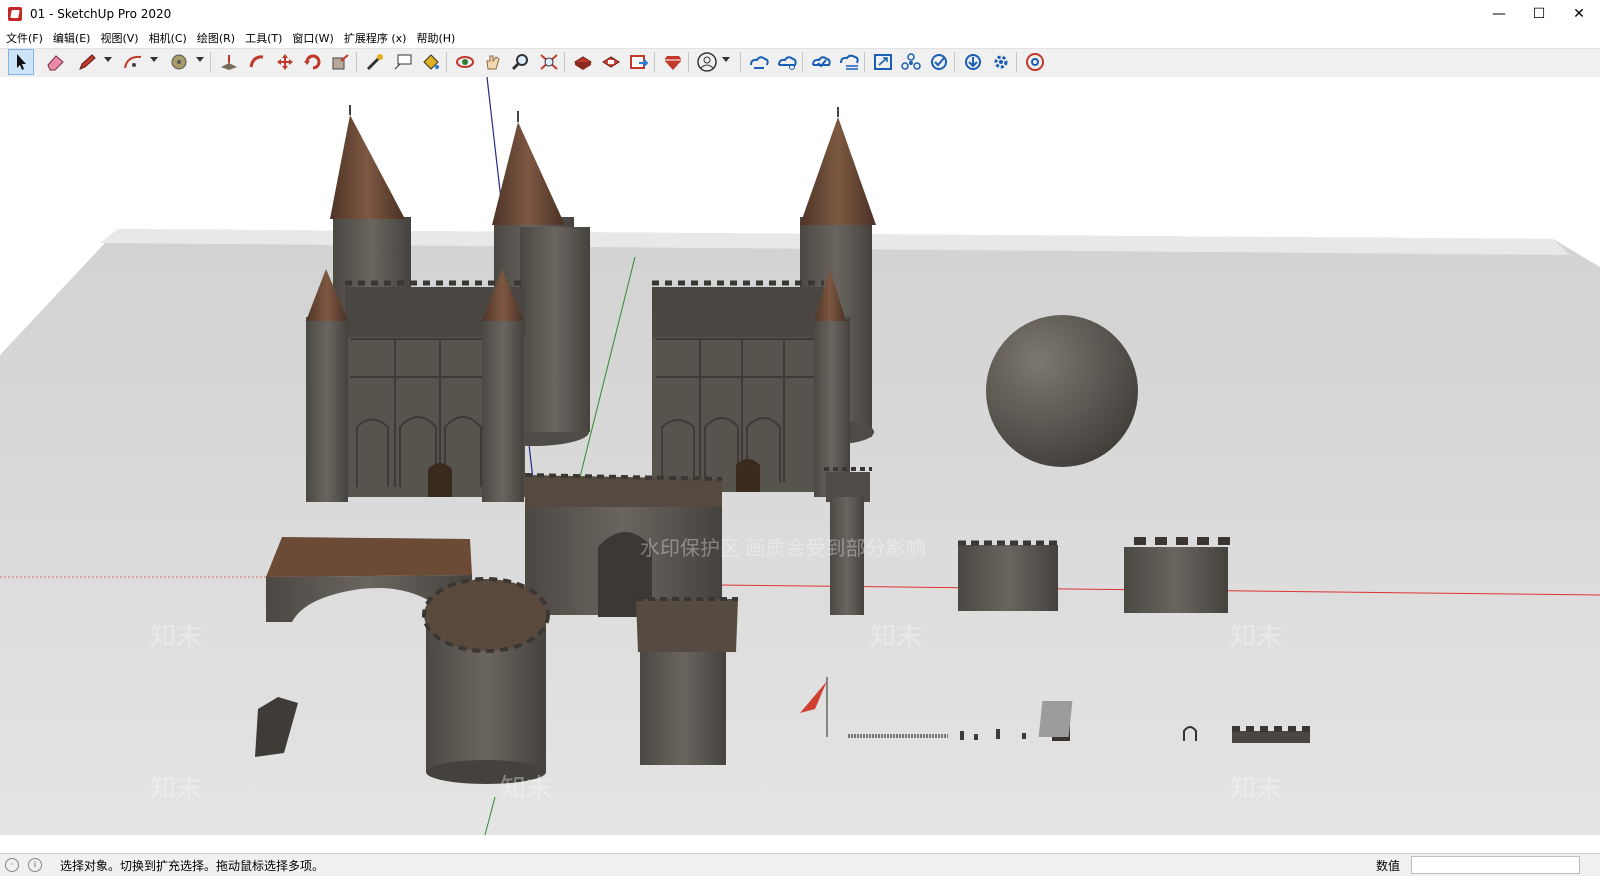  Describe the element at coordinates (486, 680) in the screenshot. I see `round-tower` at that location.